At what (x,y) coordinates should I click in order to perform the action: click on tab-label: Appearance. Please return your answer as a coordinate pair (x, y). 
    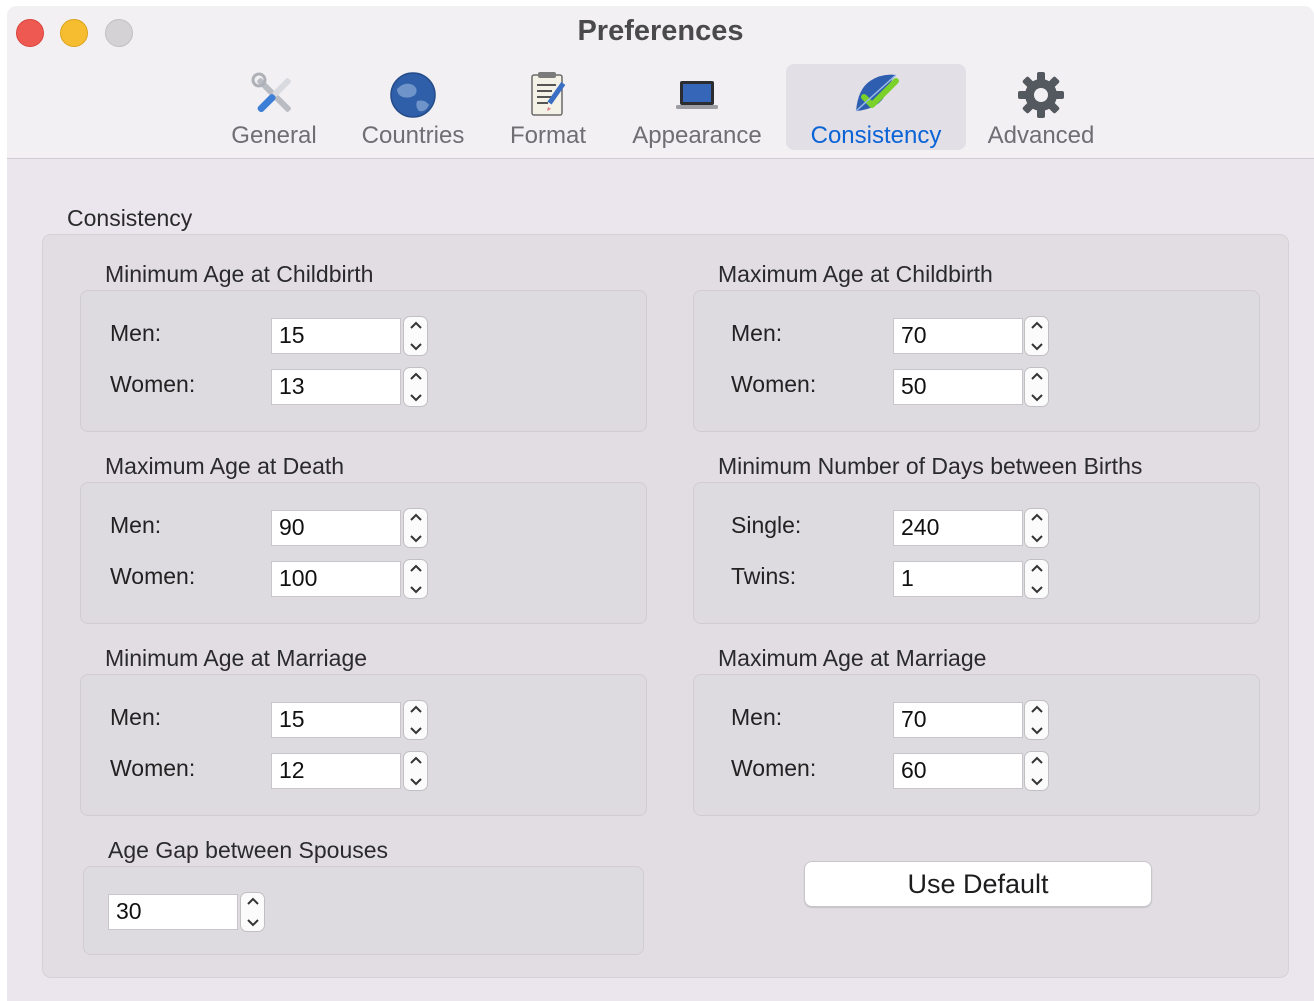
    Looking at the image, I should click on (697, 135).